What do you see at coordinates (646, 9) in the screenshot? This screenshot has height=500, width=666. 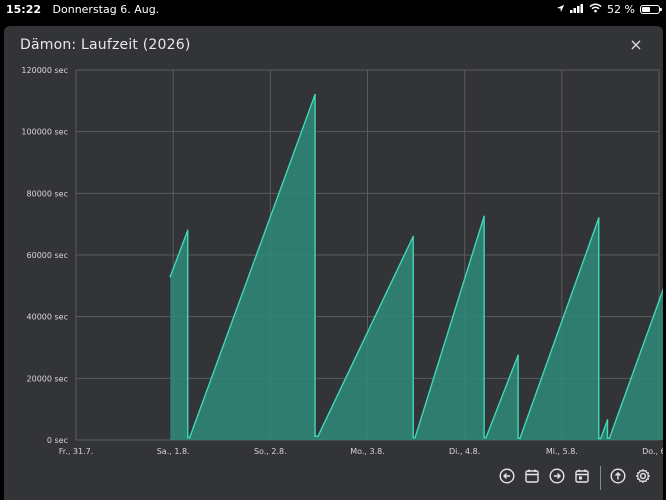 I see `battery-fill` at bounding box center [646, 9].